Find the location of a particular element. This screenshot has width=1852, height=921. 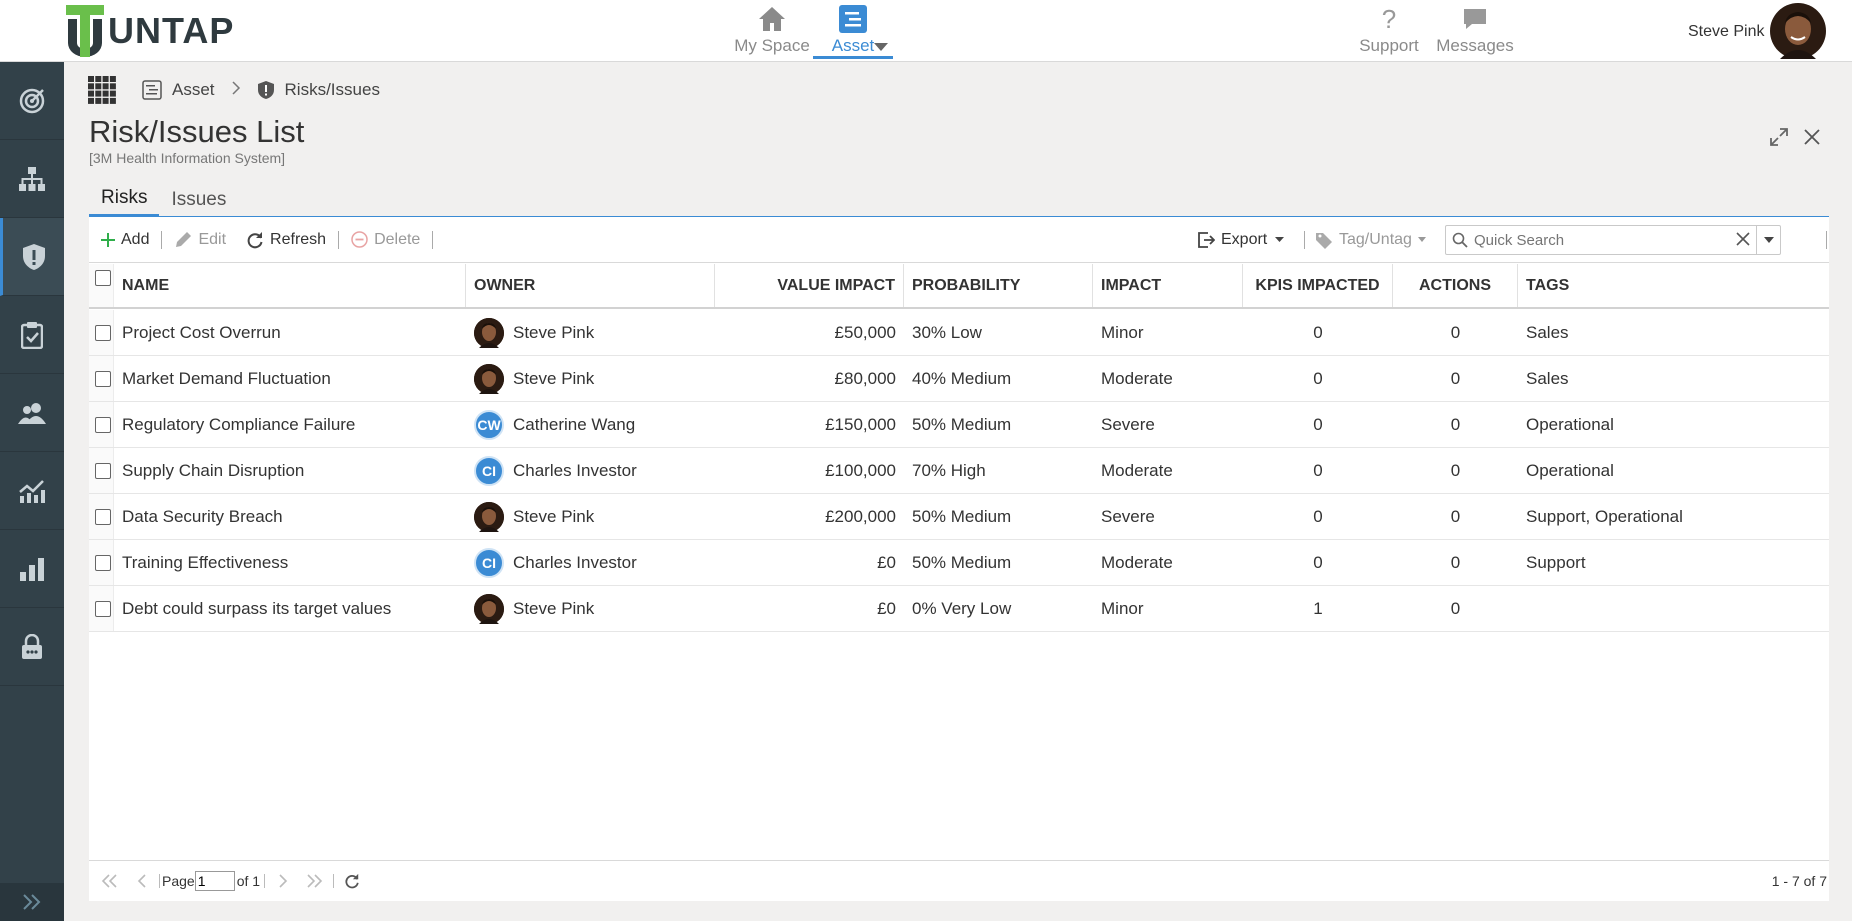

pager: Page of 1 1 - 7 of 7 is located at coordinates (959, 880).